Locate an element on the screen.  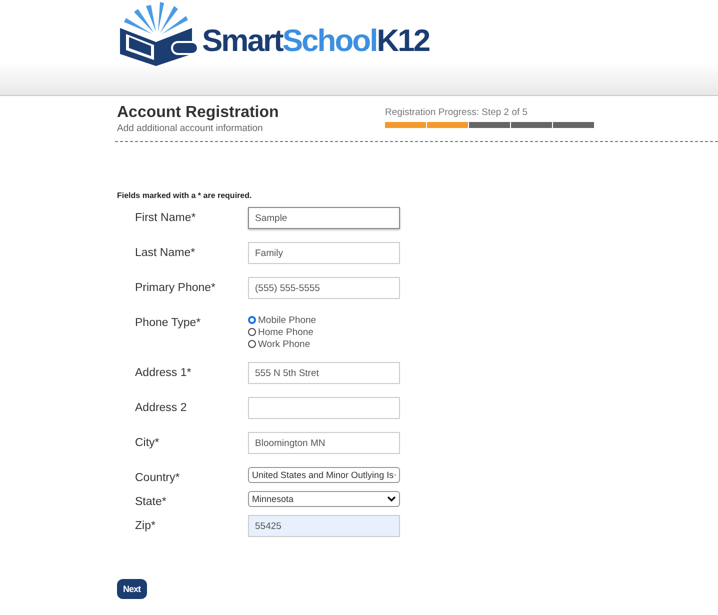
required-note: Fields marked with a * are required. is located at coordinates (185, 195).